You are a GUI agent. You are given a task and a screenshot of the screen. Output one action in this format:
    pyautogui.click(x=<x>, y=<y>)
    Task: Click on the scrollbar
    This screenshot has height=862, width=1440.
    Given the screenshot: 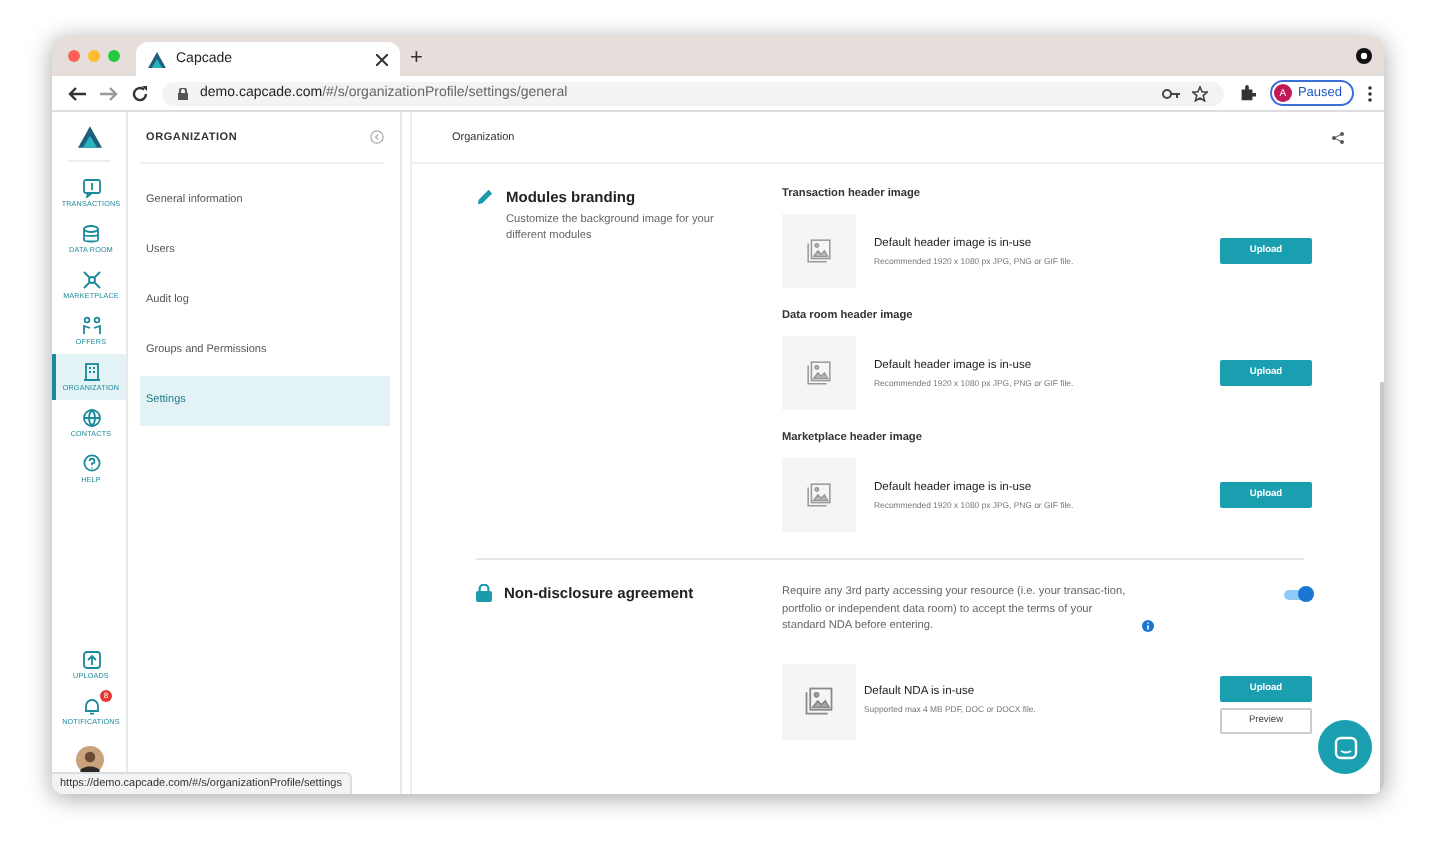 What is the action you would take?
    pyautogui.click(x=1382, y=587)
    